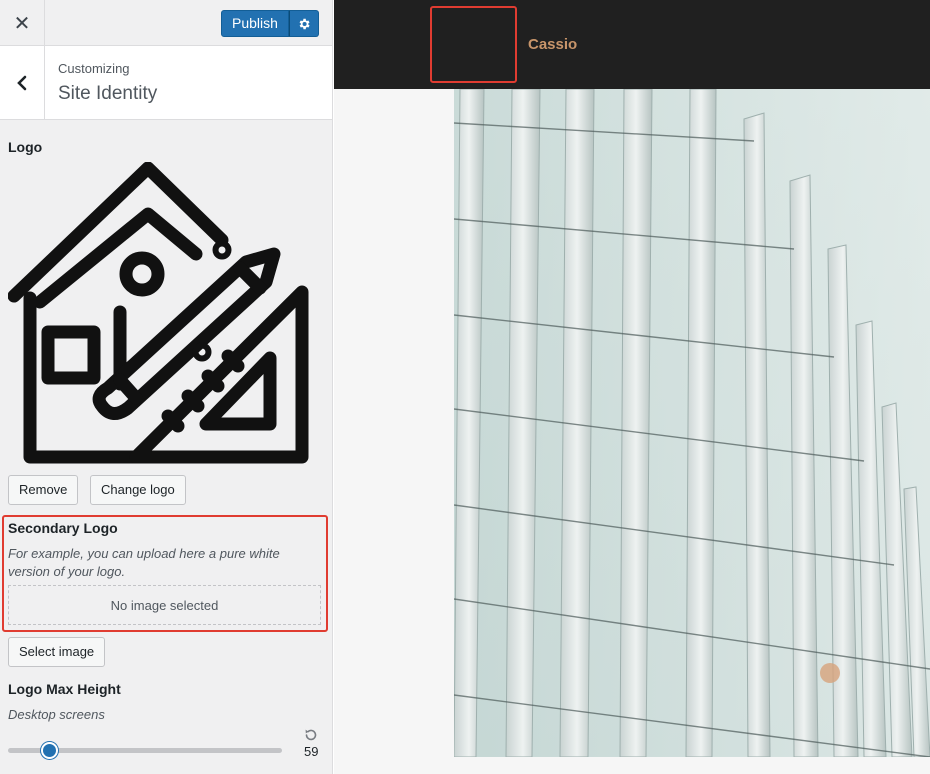 The width and height of the screenshot is (930, 774). Describe the element at coordinates (145, 750) in the screenshot. I see `logo-height-slider` at that location.